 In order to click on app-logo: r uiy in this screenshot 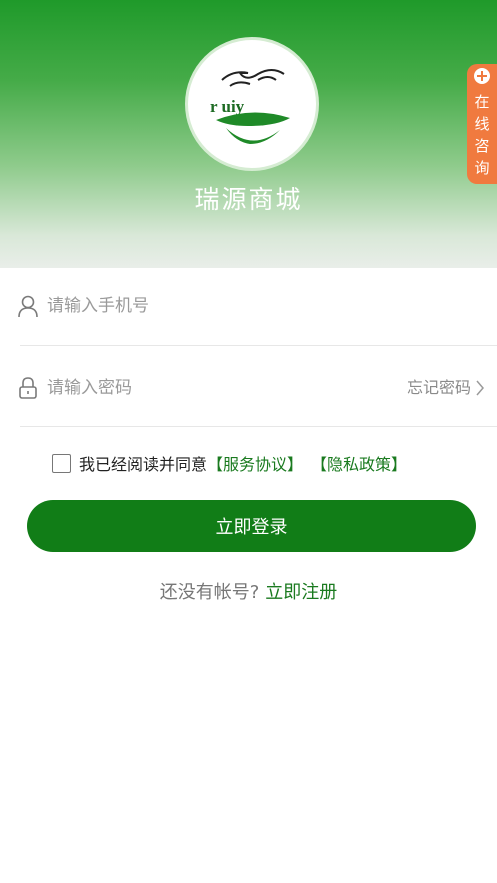, I will do `click(252, 104)`.